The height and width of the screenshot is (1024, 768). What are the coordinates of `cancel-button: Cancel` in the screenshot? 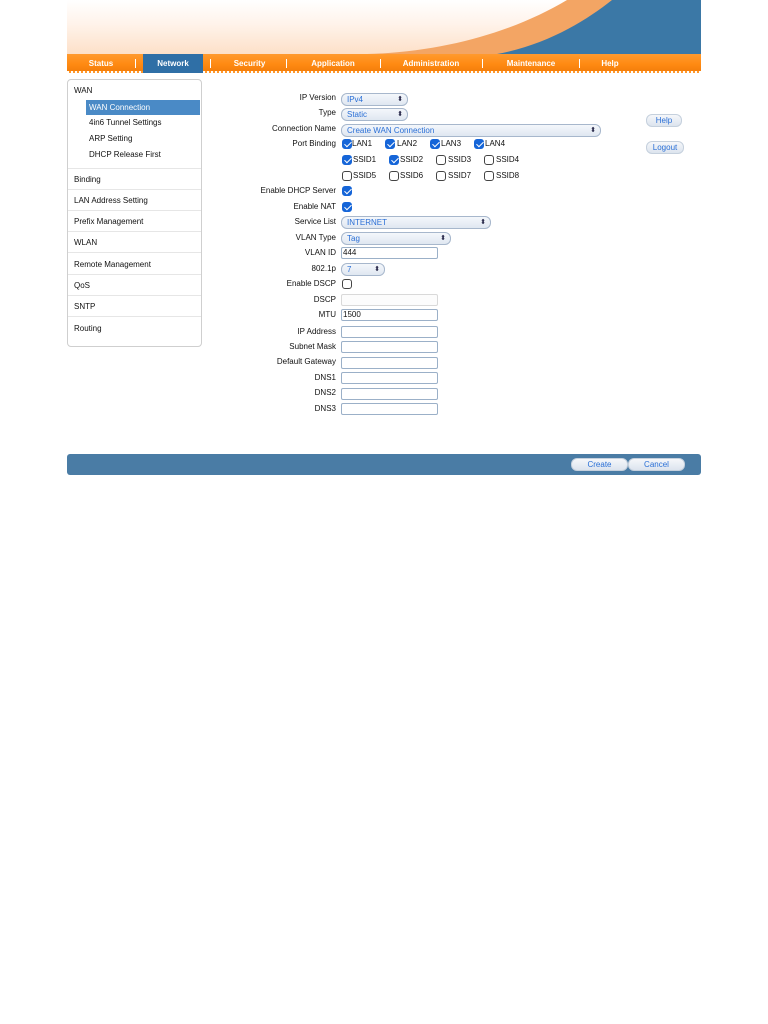 It's located at (656, 464).